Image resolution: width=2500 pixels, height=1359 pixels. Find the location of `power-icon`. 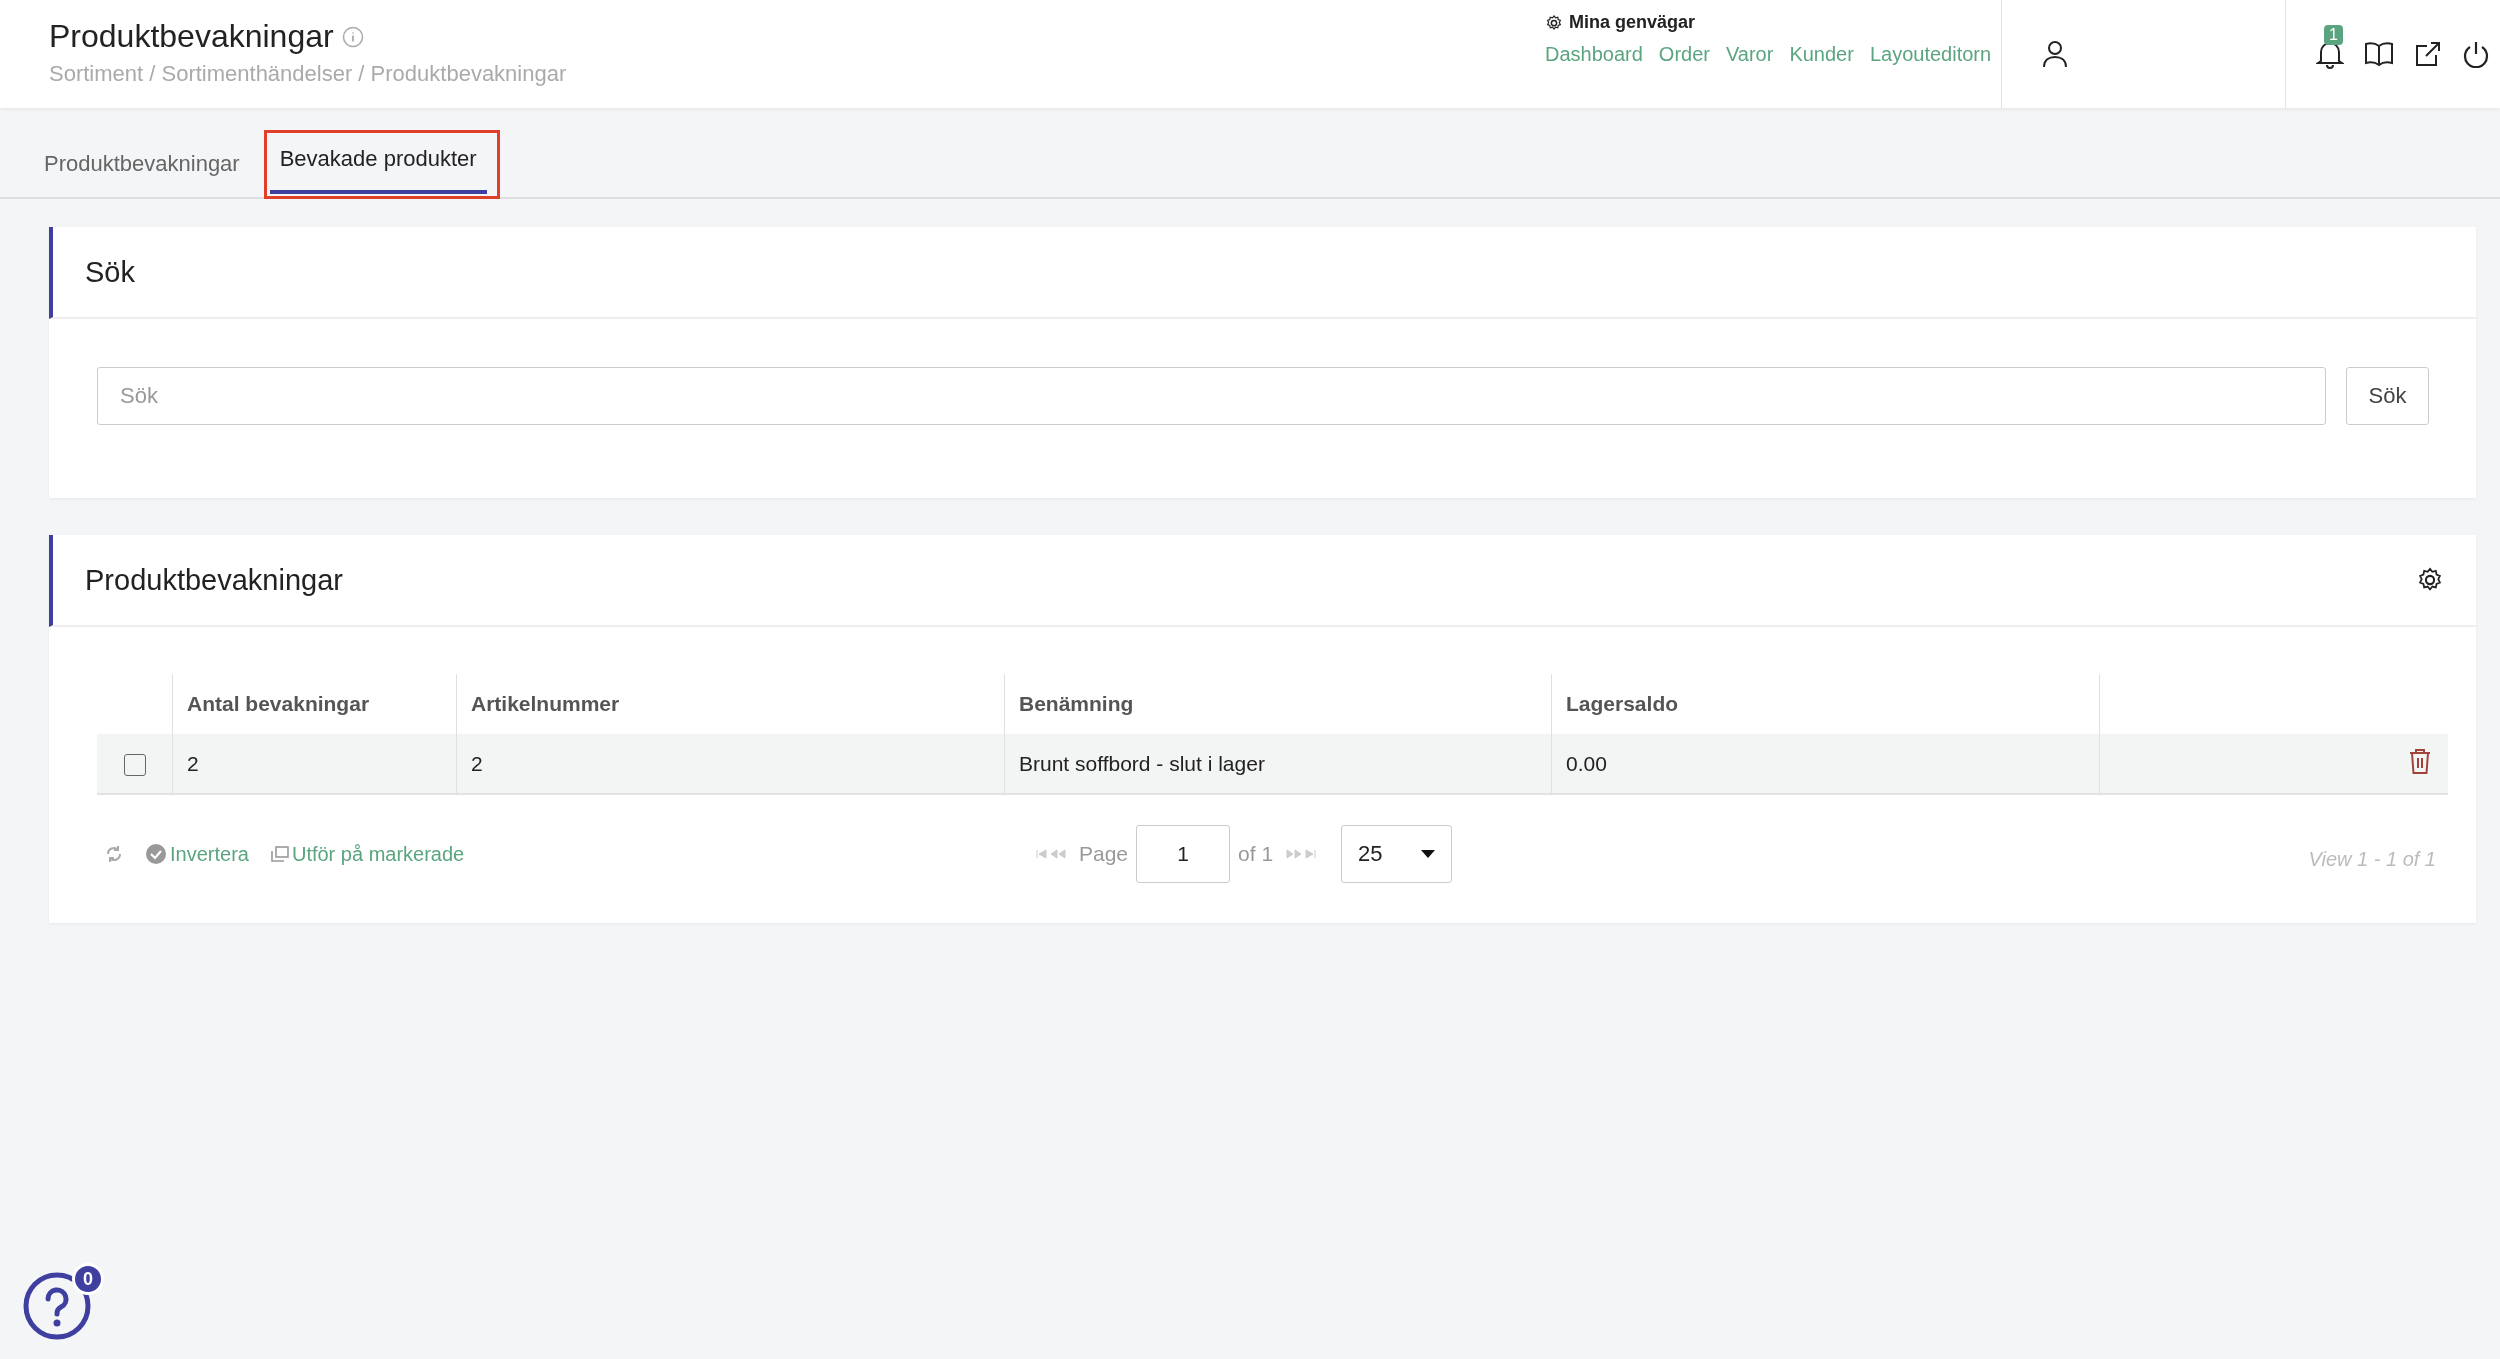

power-icon is located at coordinates (2476, 54).